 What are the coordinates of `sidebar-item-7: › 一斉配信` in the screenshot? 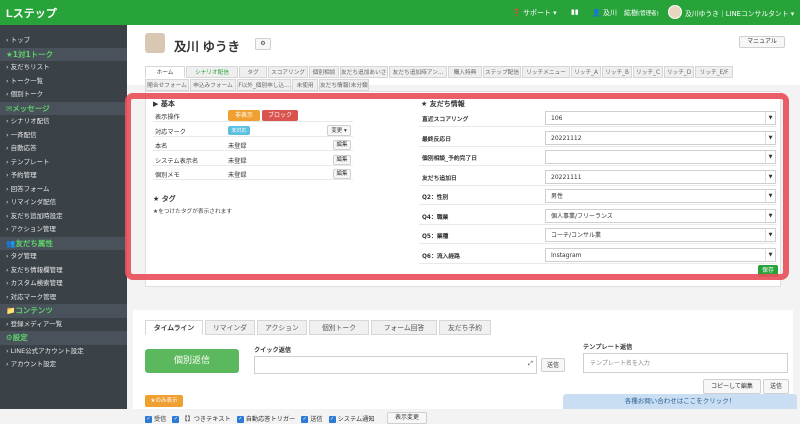 It's located at (63, 136).